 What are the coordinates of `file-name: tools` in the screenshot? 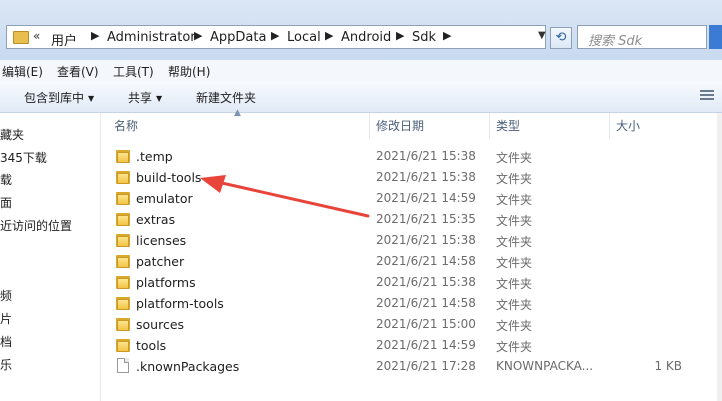 It's located at (151, 345).